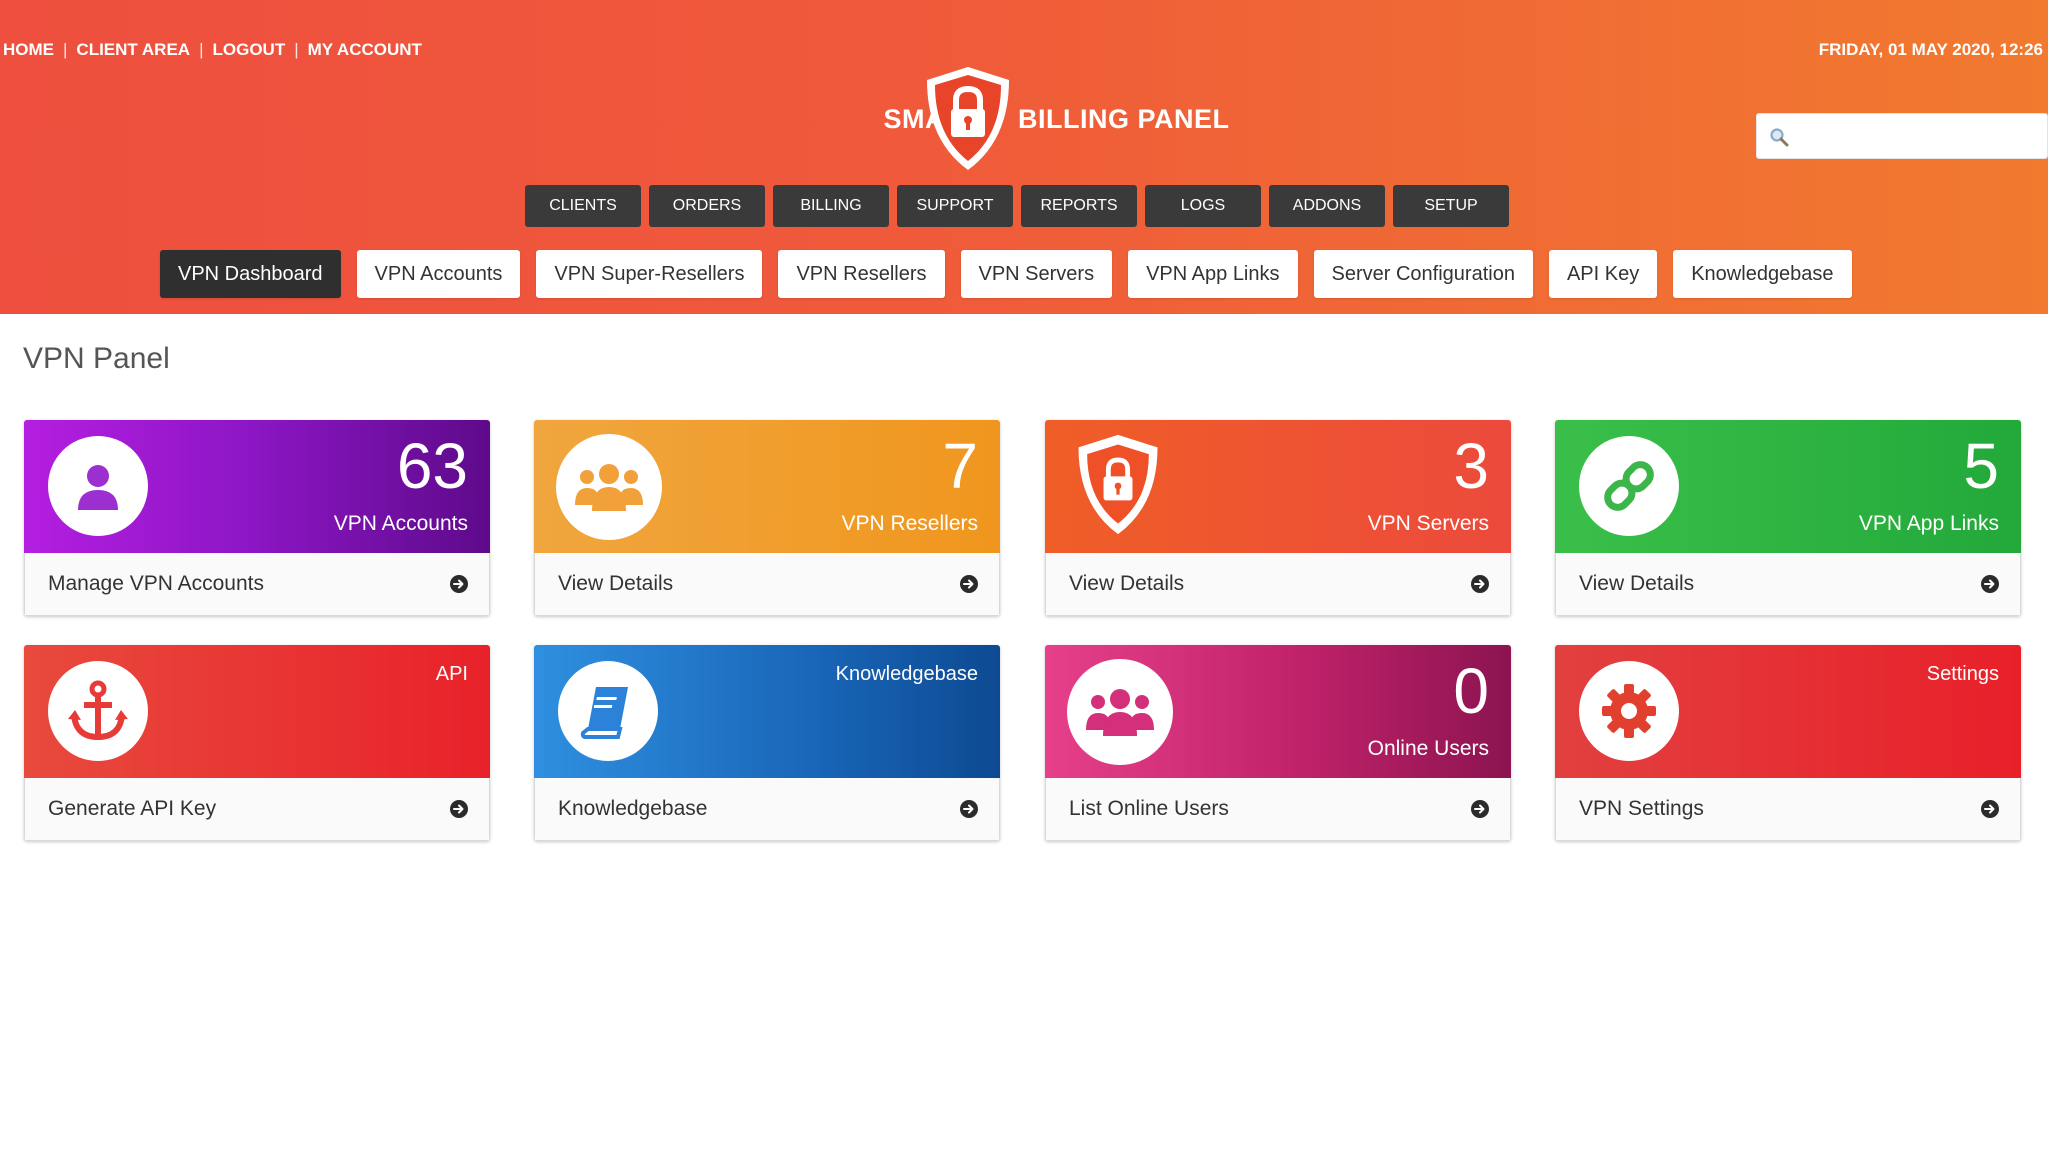 The image size is (2048, 1152). Describe the element at coordinates (257, 486) in the screenshot. I see `card-header: 63 VPN Accounts` at that location.